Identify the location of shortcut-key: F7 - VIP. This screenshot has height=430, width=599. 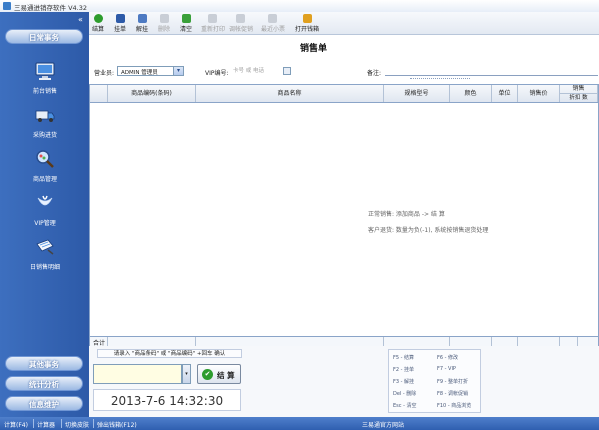
(446, 369).